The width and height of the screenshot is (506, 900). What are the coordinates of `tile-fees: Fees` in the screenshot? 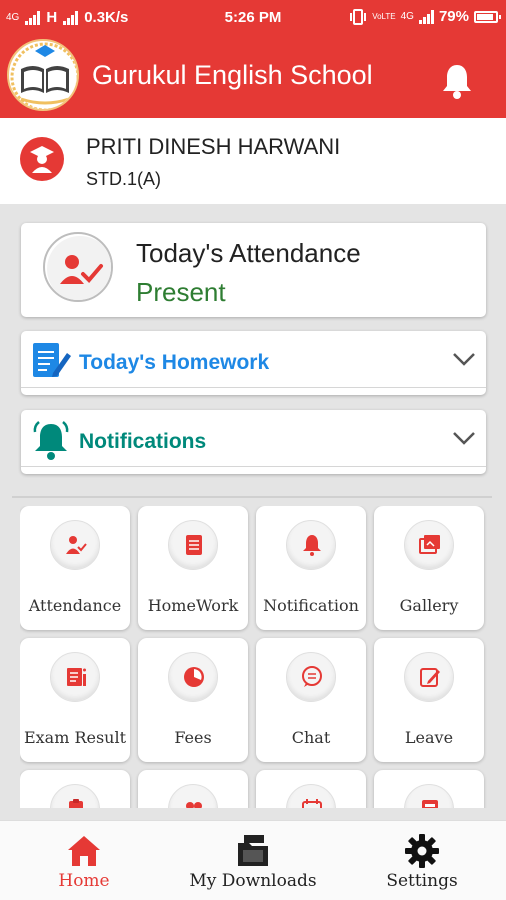 It's located at (193, 700).